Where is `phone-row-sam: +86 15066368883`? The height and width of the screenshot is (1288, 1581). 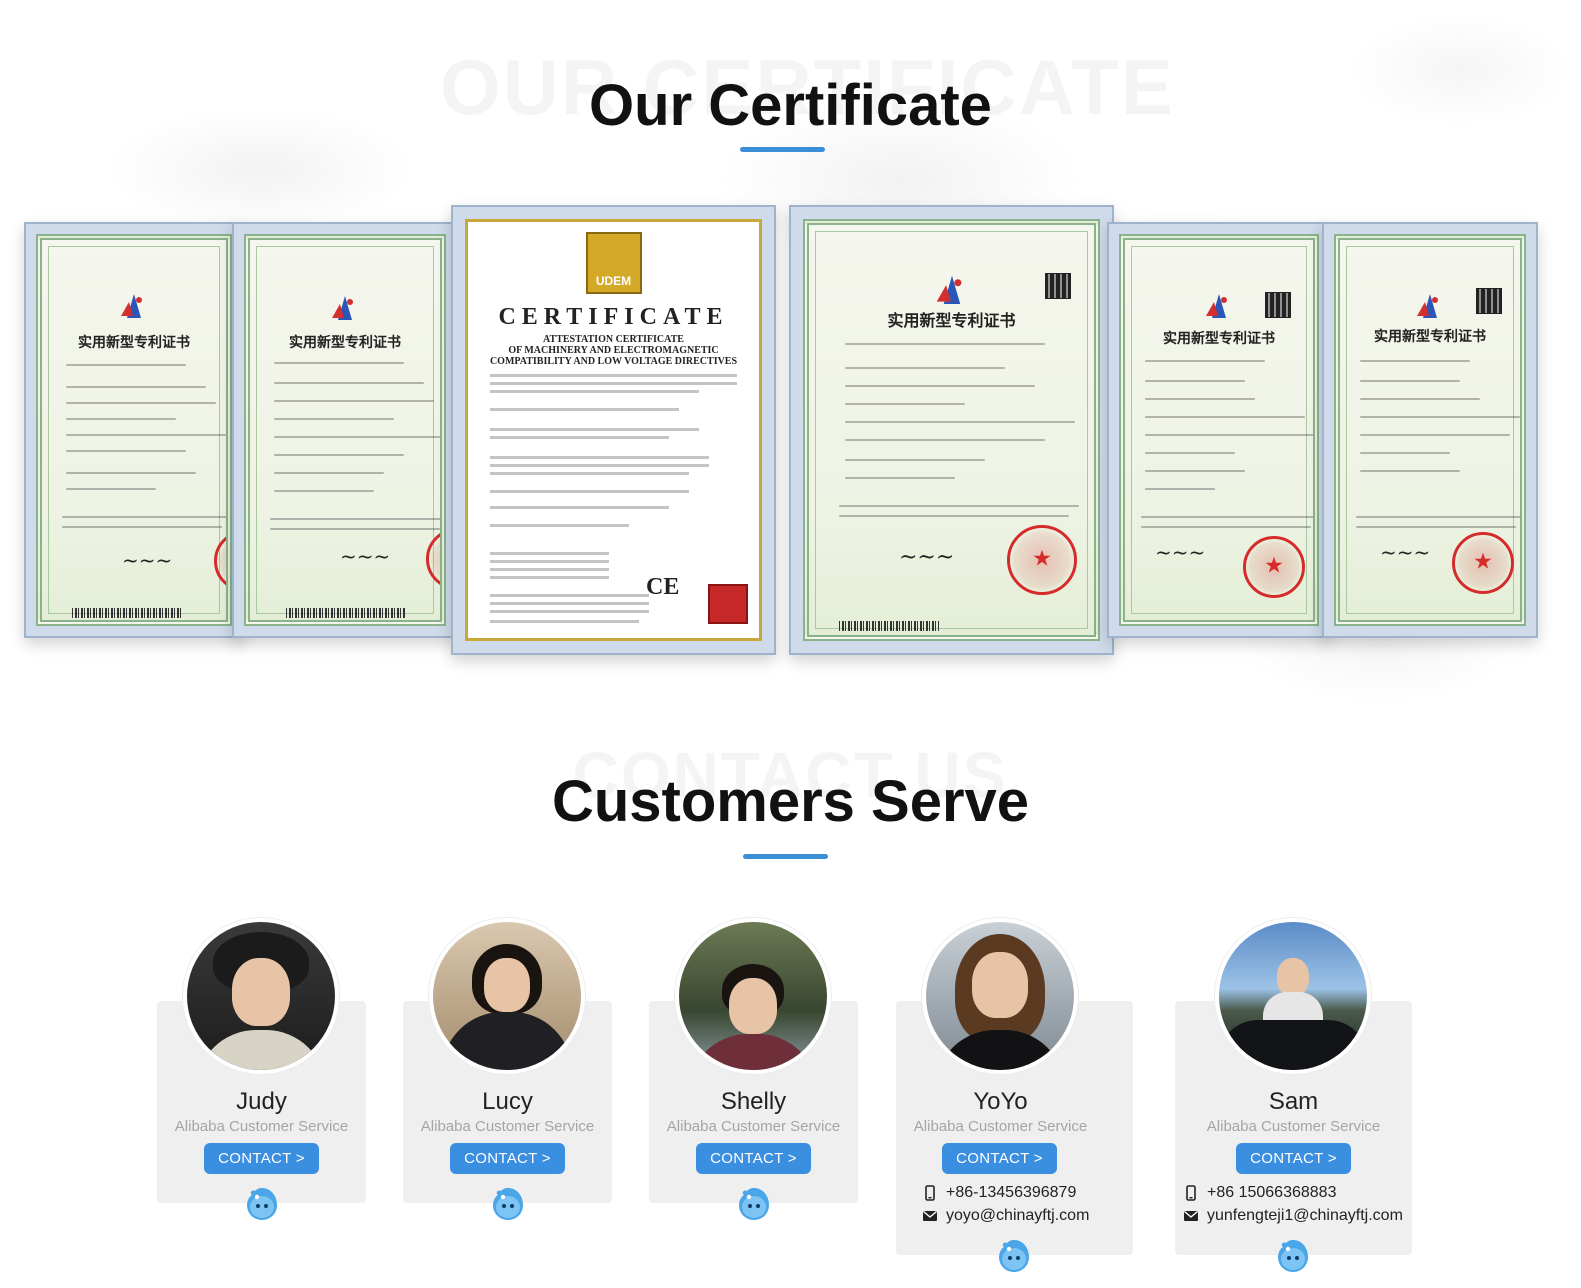
phone-row-sam: +86 15066368883 is located at coordinates (1259, 1193).